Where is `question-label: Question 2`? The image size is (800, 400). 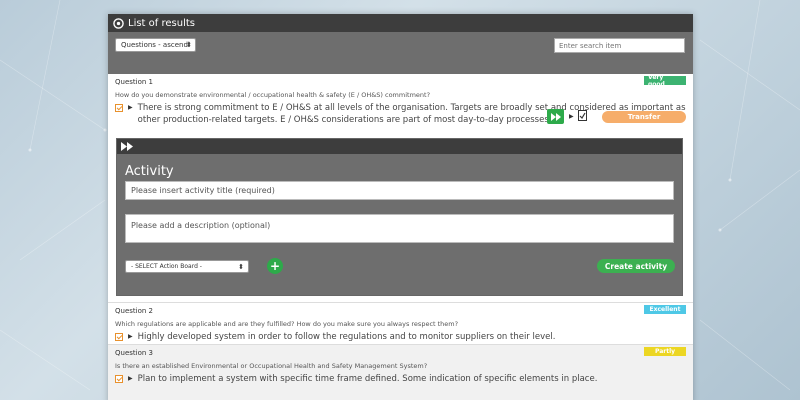 question-label: Question 2 is located at coordinates (134, 311).